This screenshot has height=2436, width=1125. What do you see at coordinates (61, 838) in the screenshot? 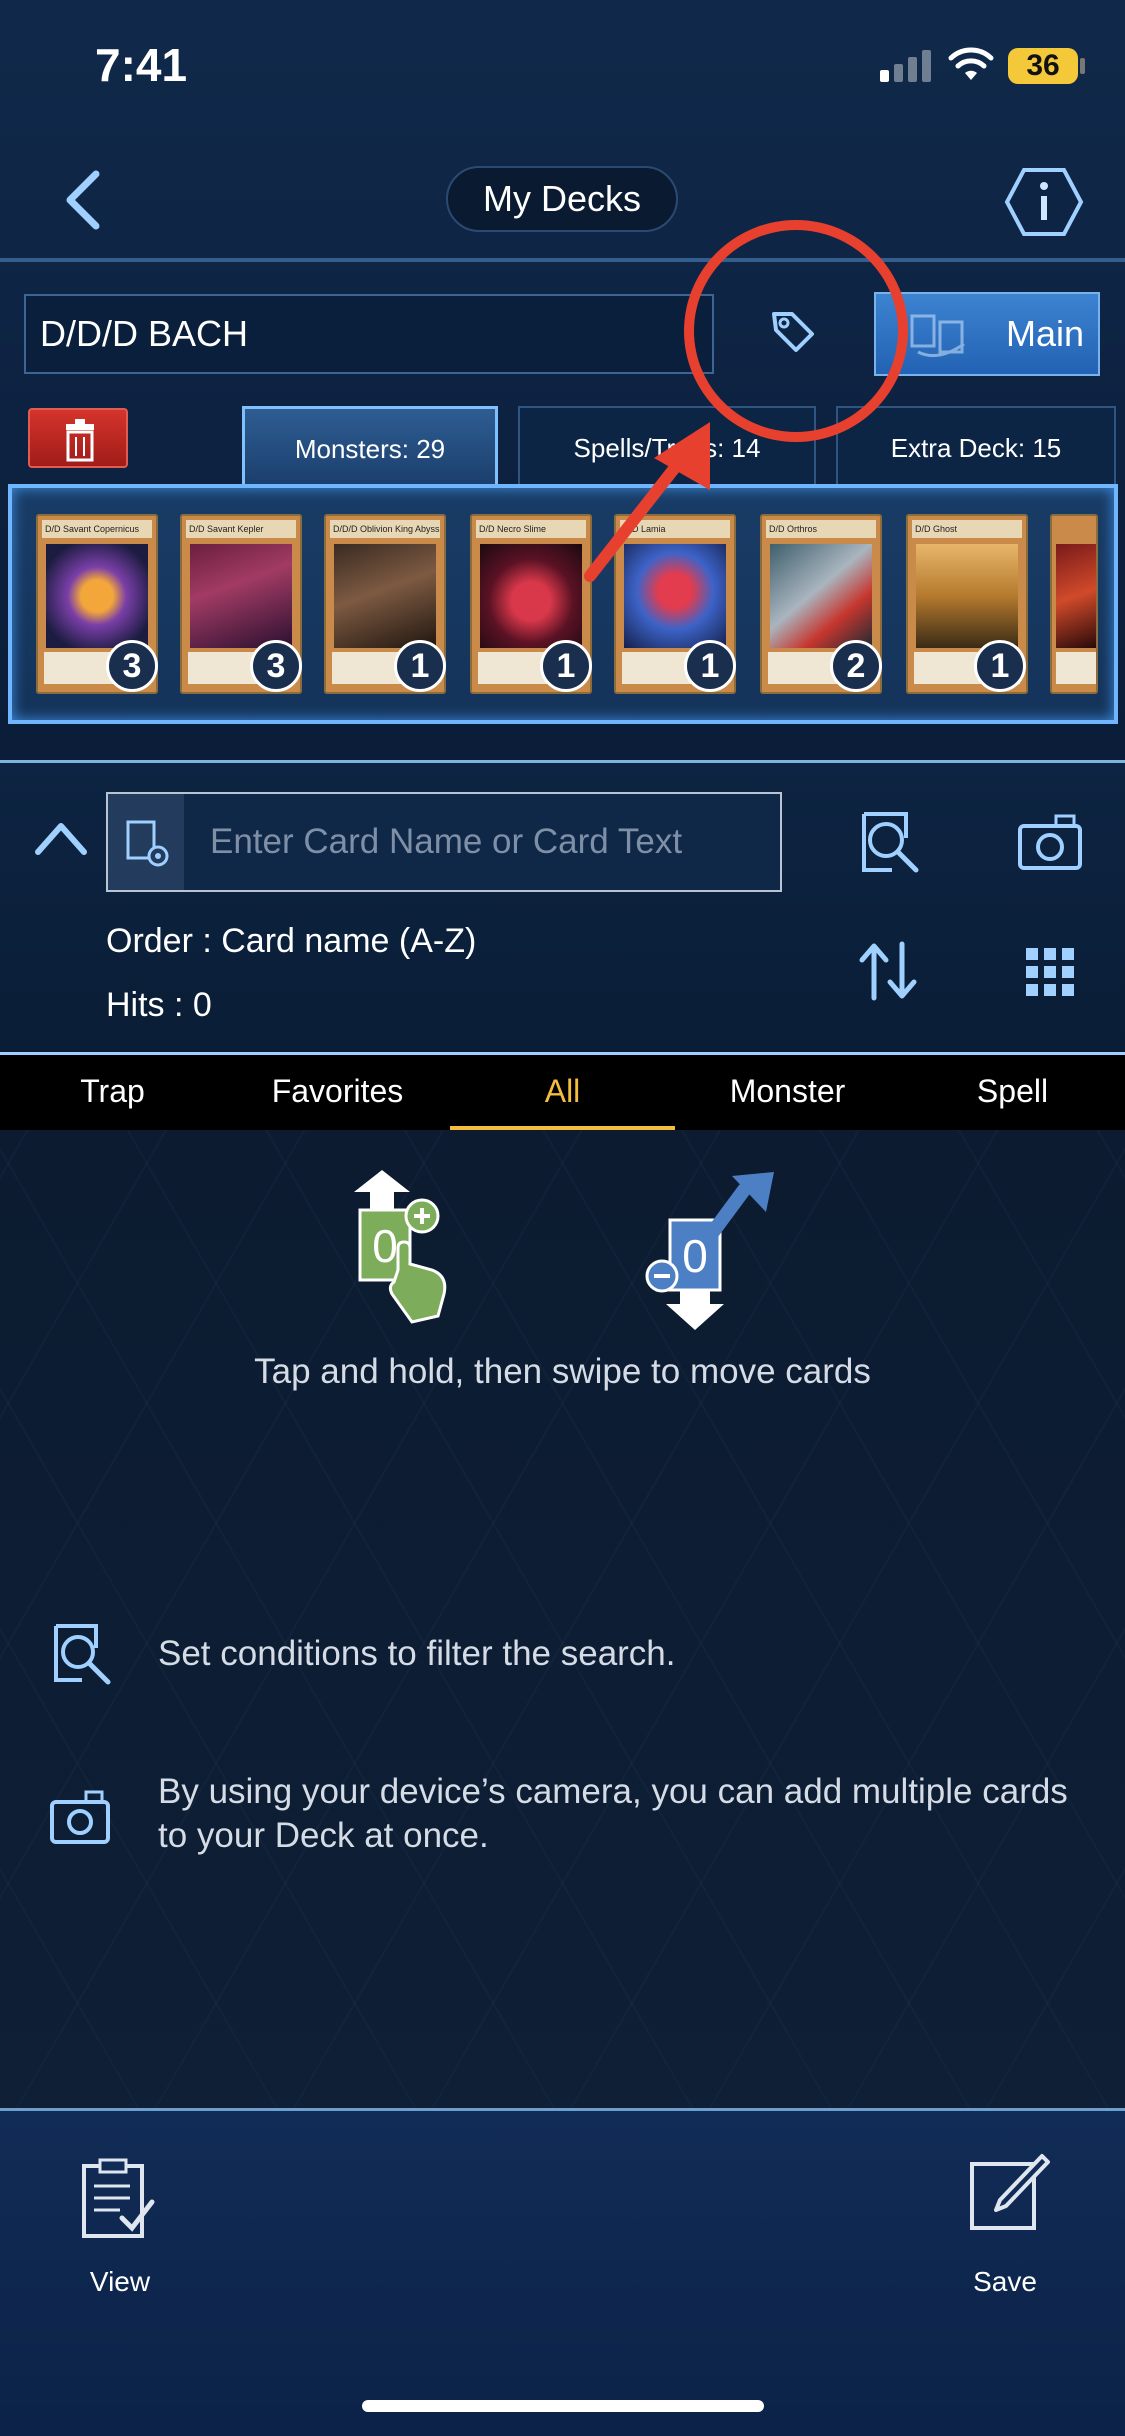
I see `collapse-chevron-up-icon` at bounding box center [61, 838].